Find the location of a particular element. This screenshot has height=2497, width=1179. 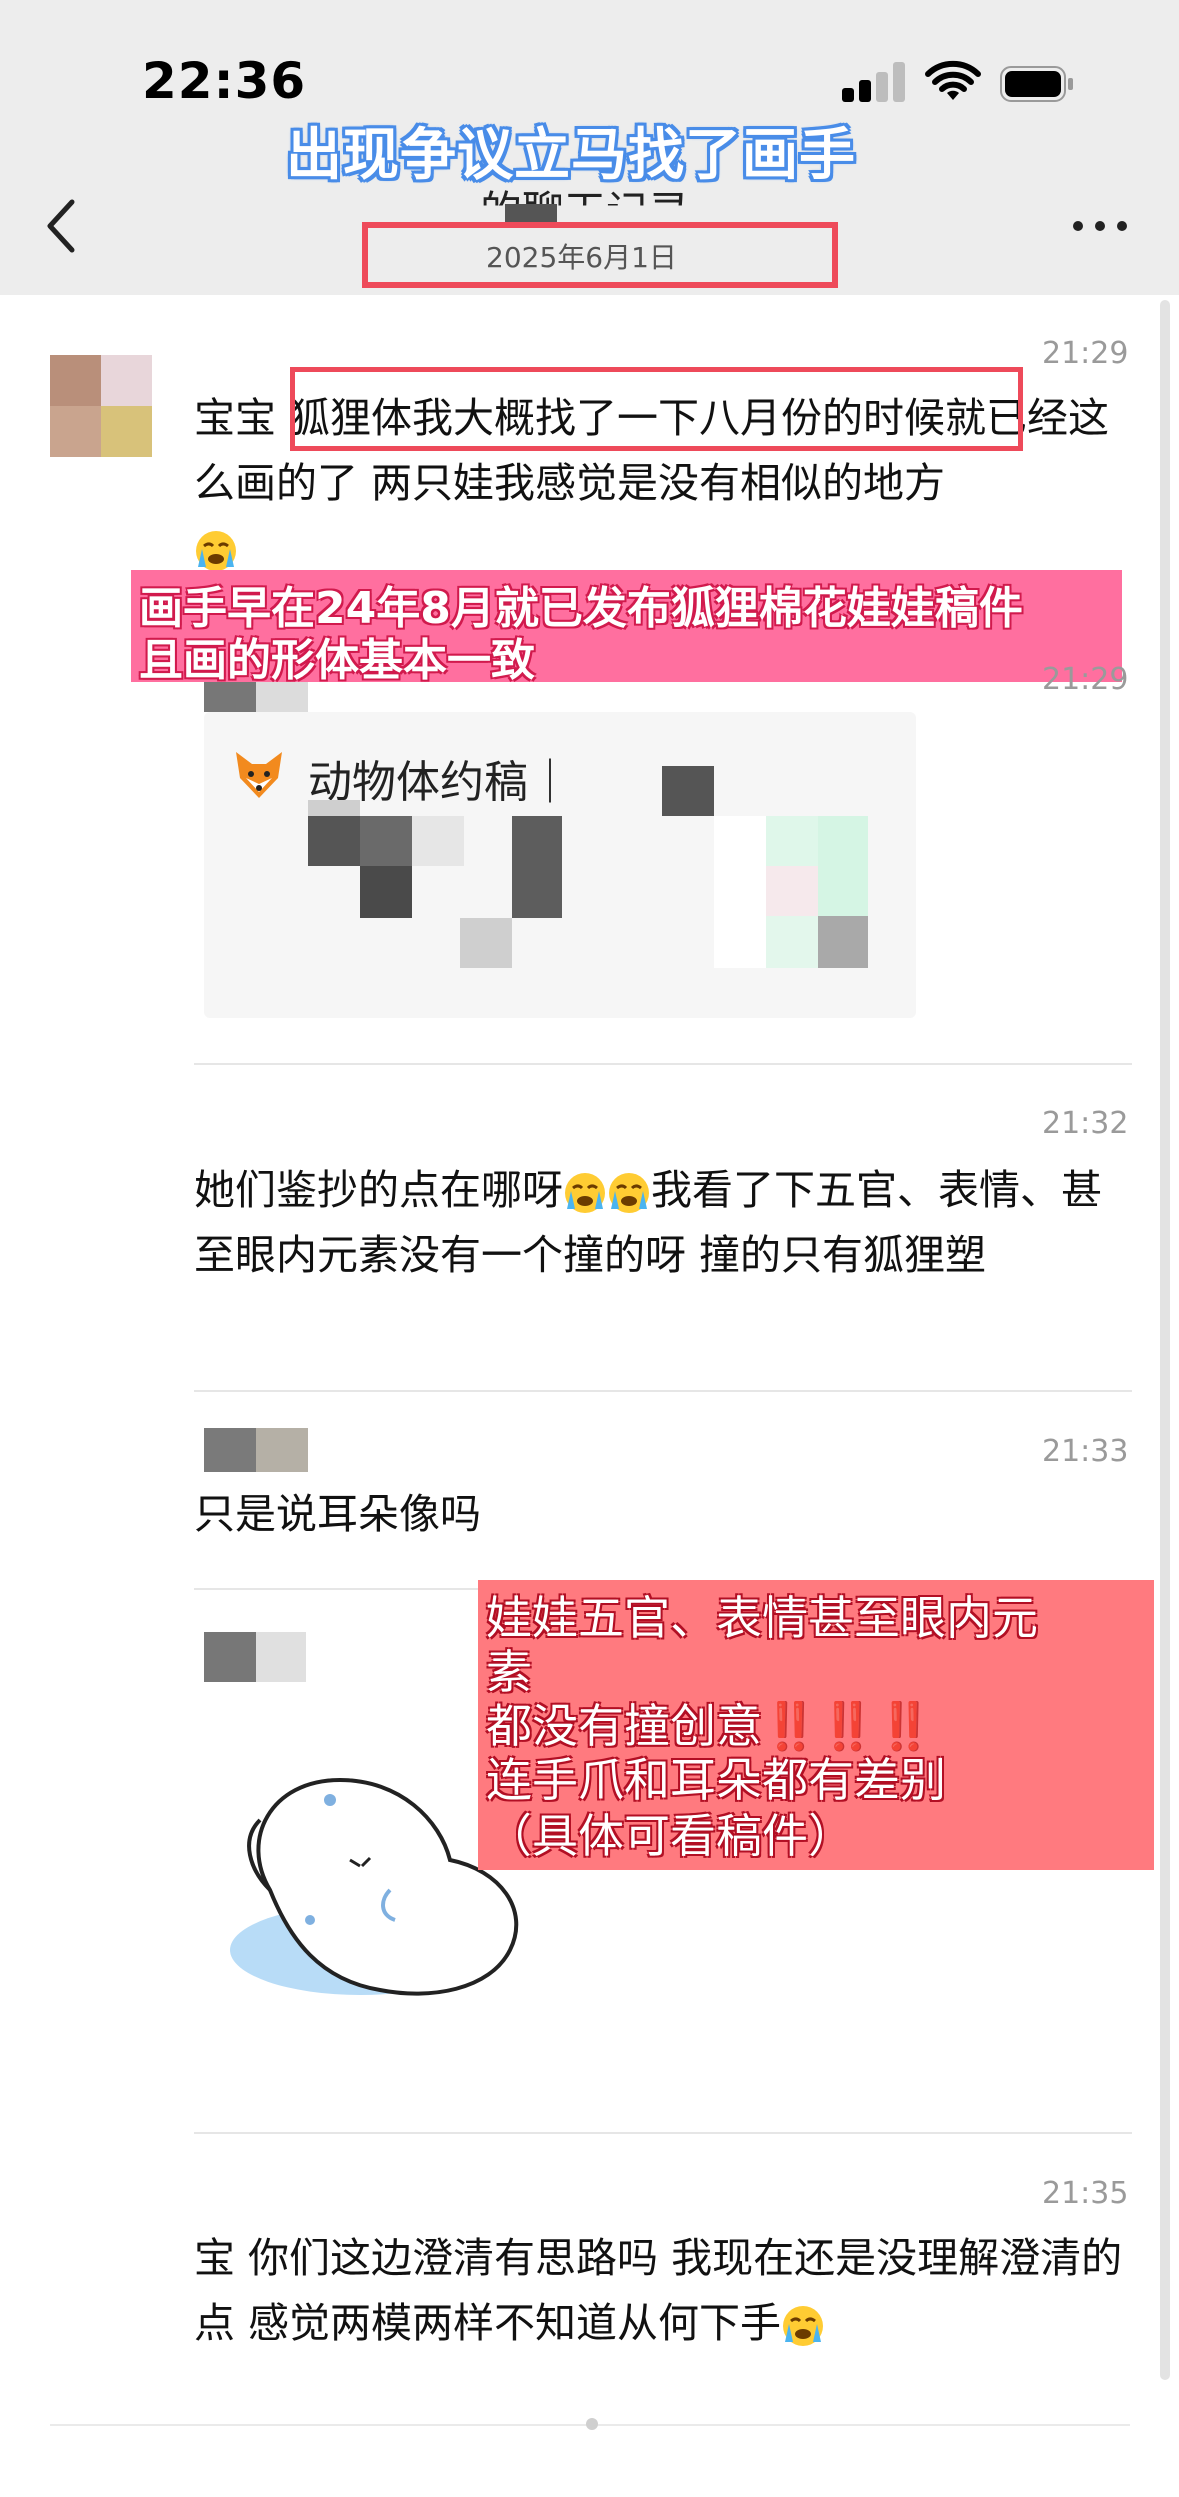

annotation-line: 娃娃五官、表情甚至眼内元 is located at coordinates (762, 1618).